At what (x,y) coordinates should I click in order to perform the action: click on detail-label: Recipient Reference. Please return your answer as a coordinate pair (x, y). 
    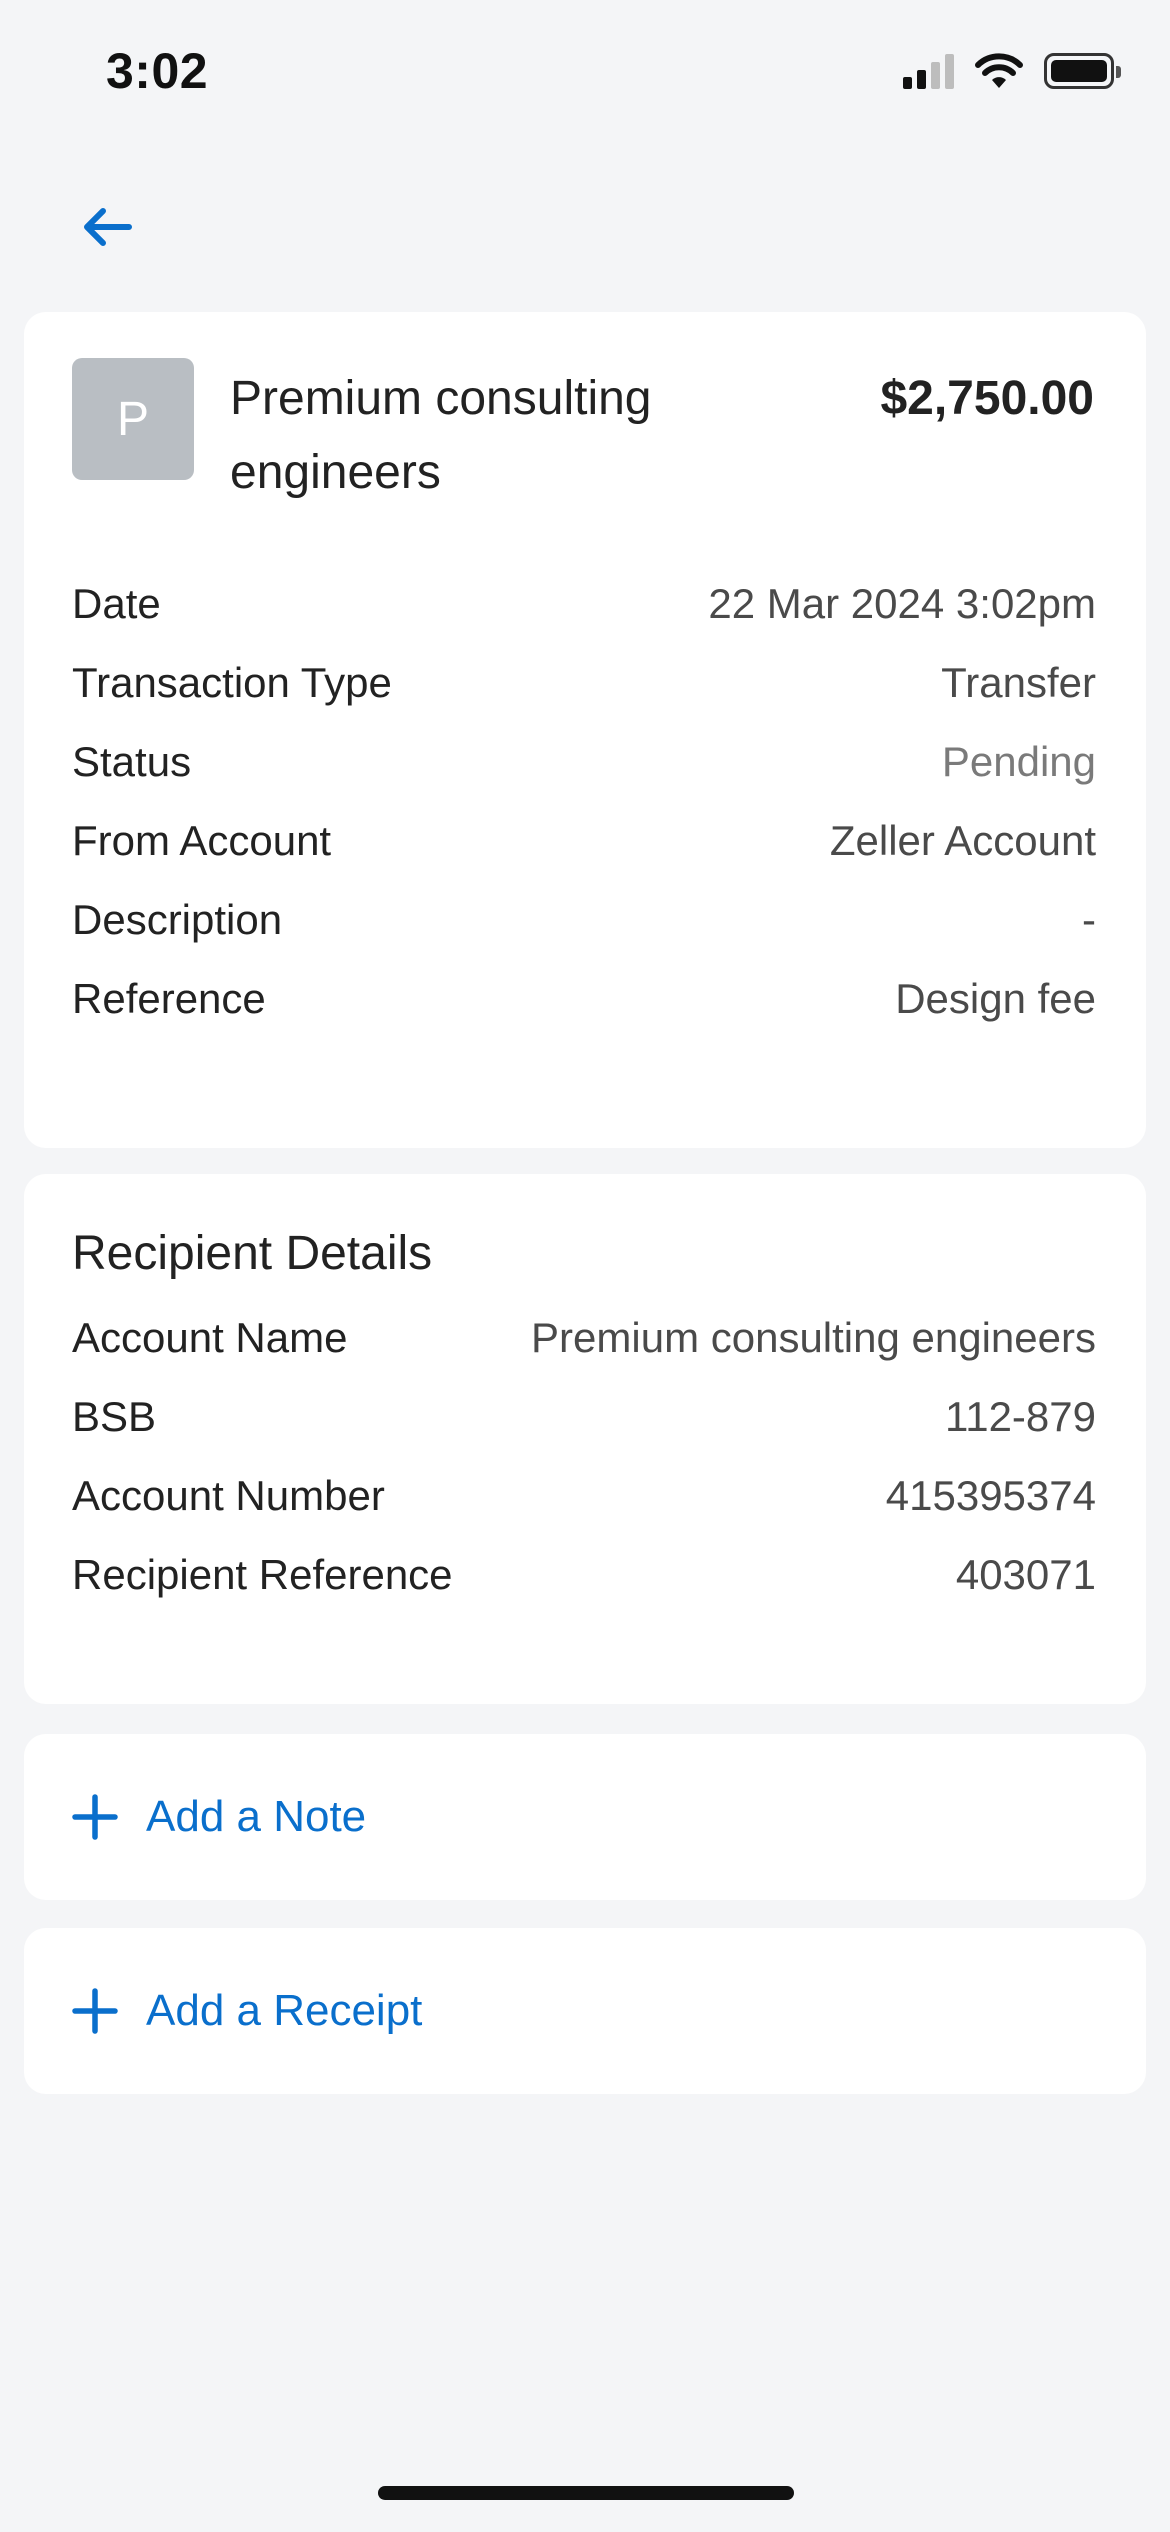
    Looking at the image, I should click on (262, 1574).